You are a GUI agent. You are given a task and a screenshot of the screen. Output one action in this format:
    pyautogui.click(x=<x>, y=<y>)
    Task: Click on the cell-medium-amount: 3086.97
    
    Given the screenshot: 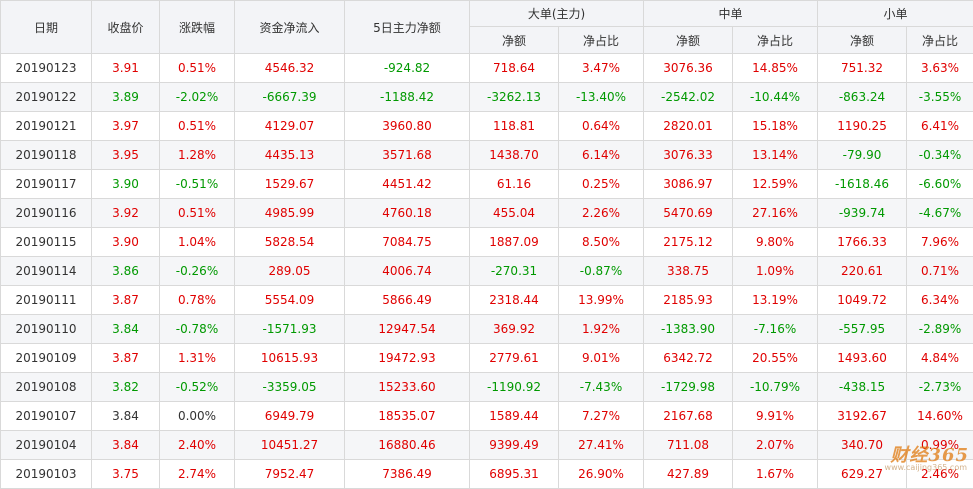 What is the action you would take?
    pyautogui.click(x=688, y=184)
    